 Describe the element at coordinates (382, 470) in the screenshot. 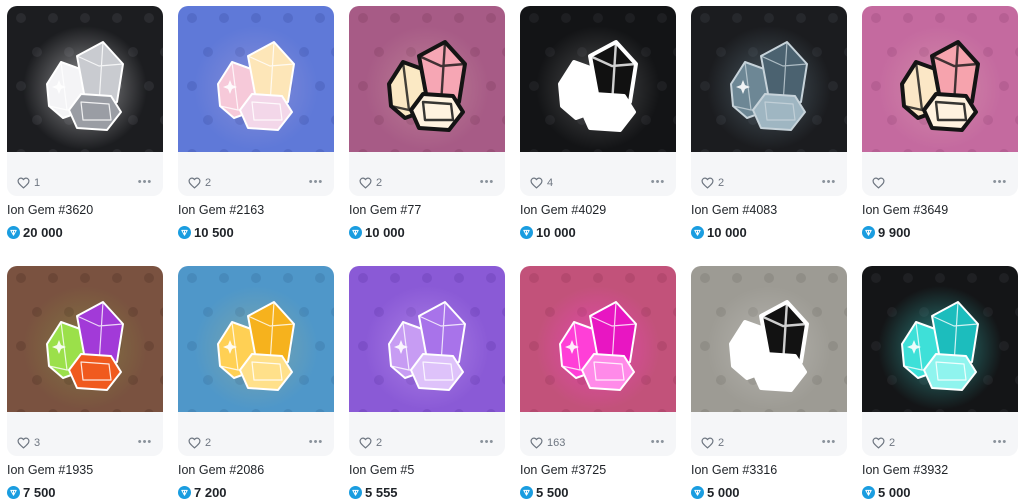

I see `gift-name: Ion Gem #5` at that location.